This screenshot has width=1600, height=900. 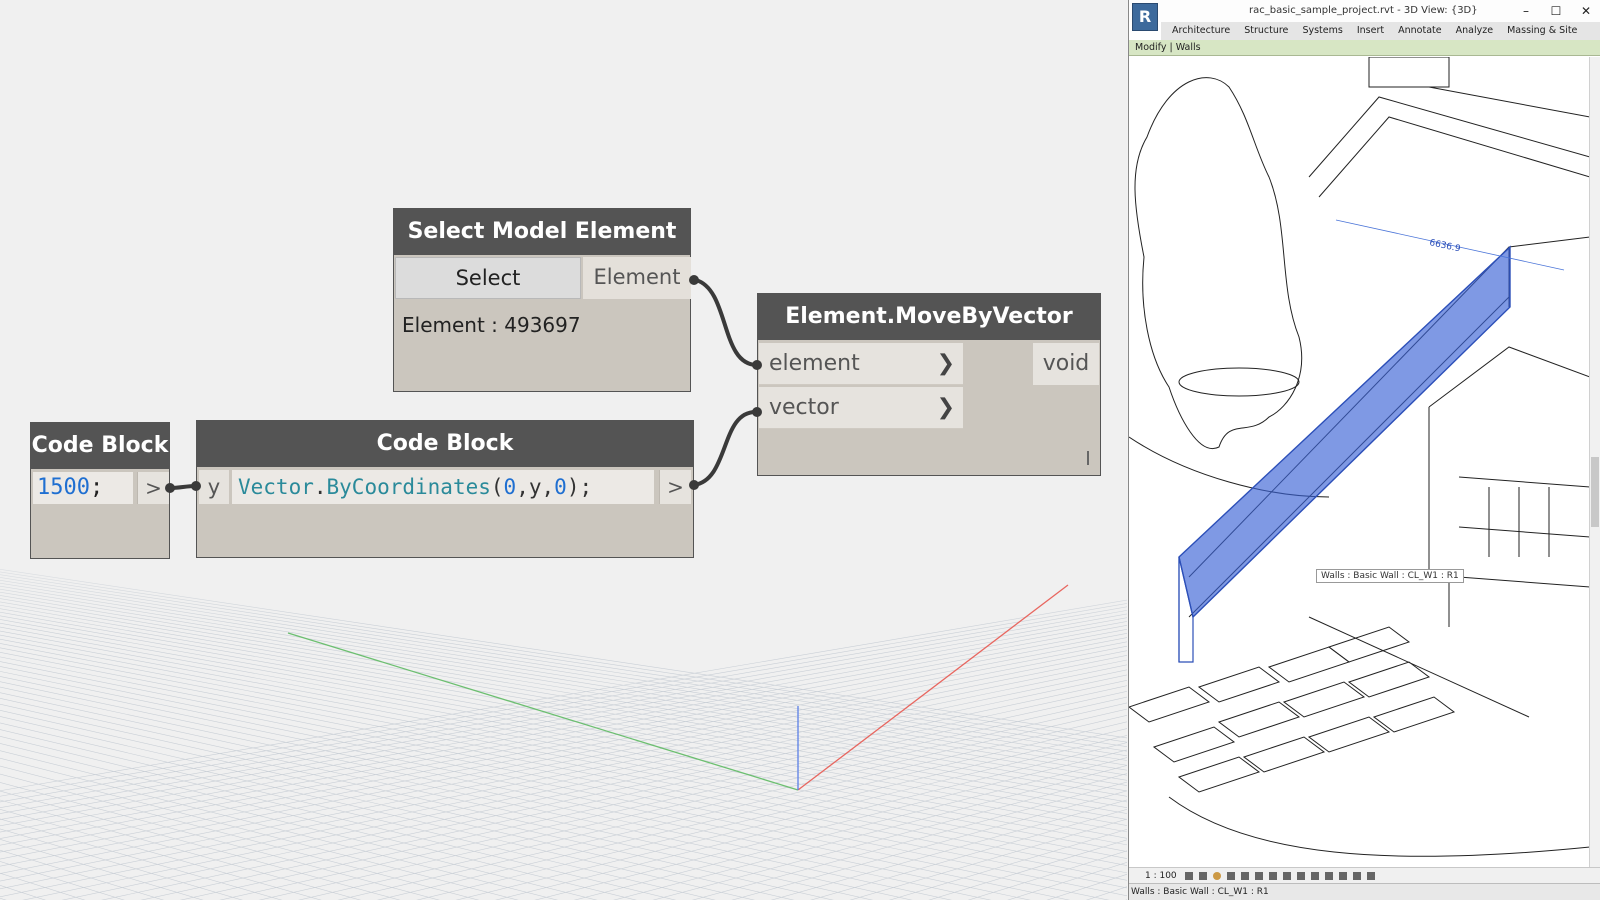 I want to click on tab-analyze: Analyze, so click(x=1474, y=30).